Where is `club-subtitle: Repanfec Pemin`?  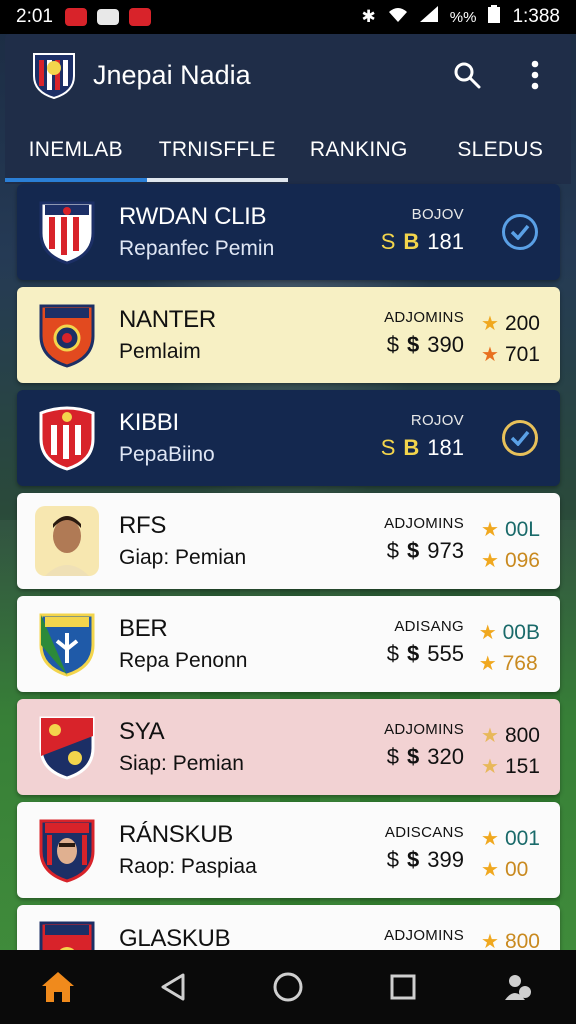 club-subtitle: Repanfec Pemin is located at coordinates (197, 248).